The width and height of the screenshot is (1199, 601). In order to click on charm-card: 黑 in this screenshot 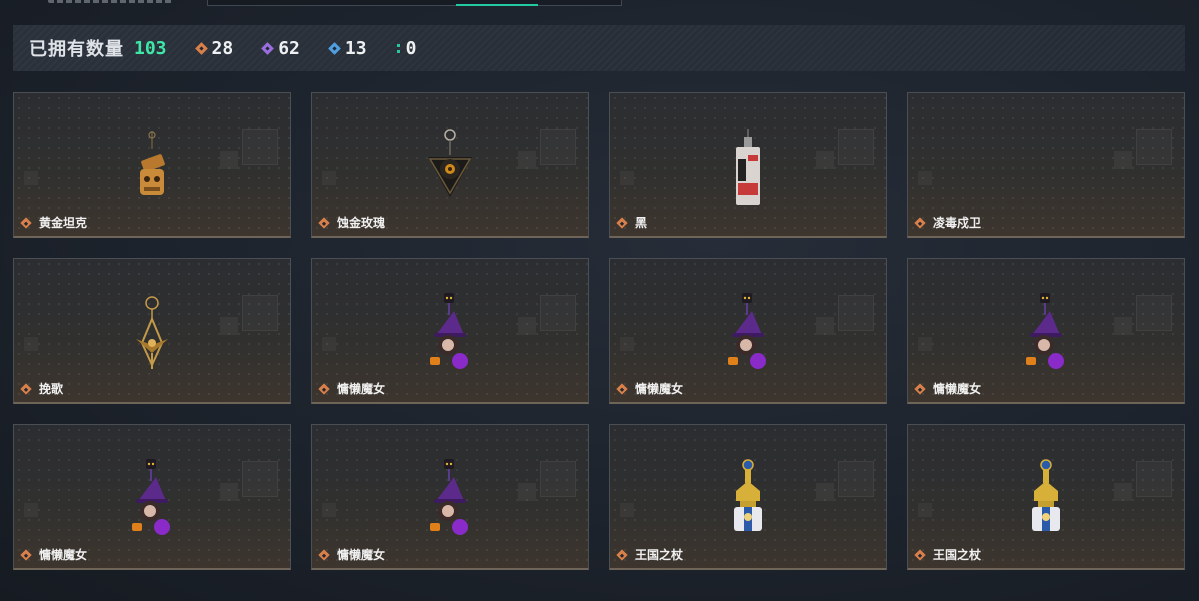, I will do `click(748, 165)`.